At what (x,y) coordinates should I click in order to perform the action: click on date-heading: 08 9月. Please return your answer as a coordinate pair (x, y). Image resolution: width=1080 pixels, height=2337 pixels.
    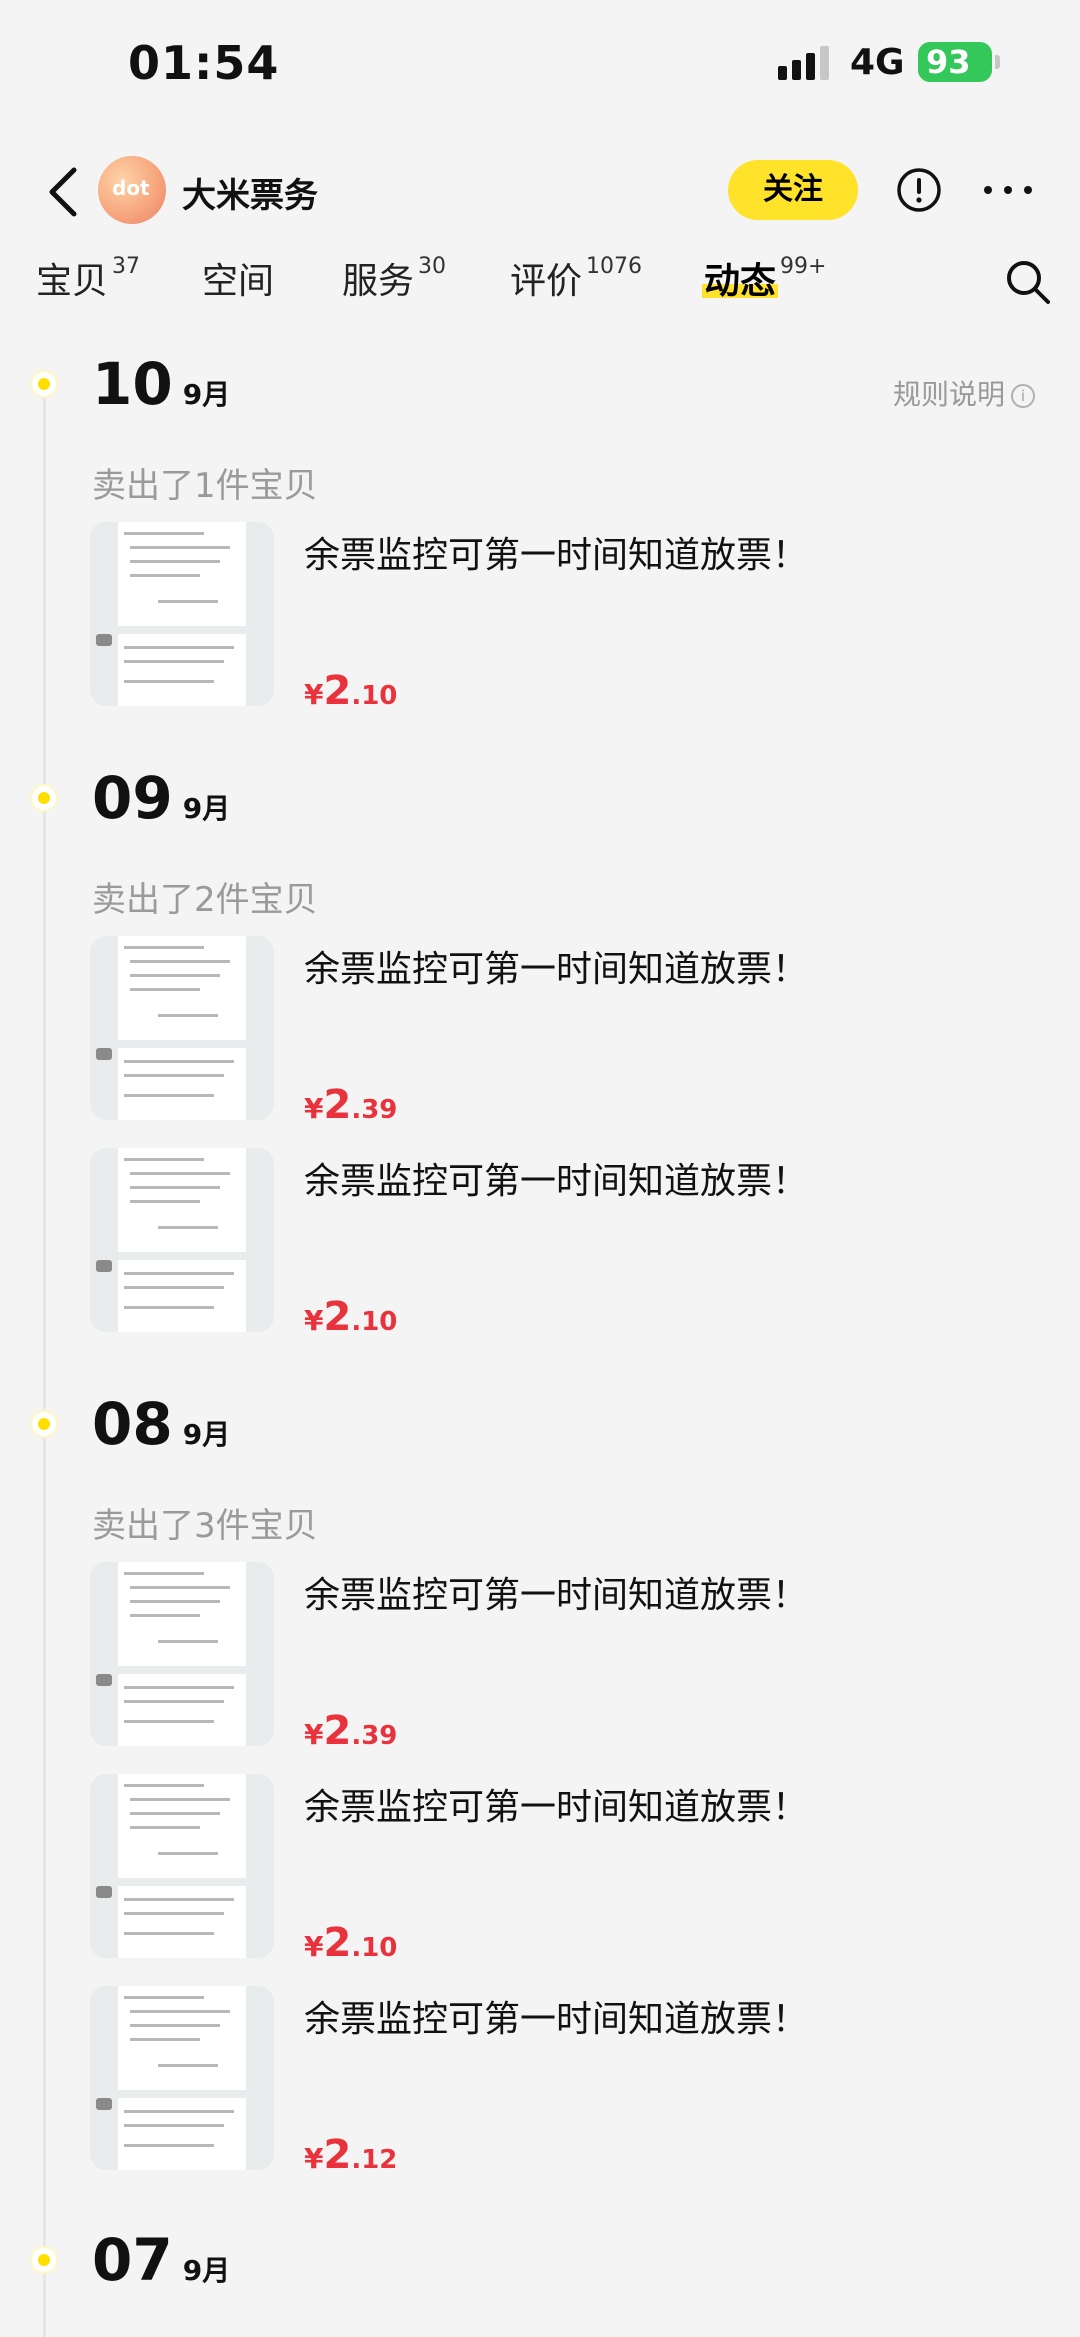
    Looking at the image, I should click on (161, 1424).